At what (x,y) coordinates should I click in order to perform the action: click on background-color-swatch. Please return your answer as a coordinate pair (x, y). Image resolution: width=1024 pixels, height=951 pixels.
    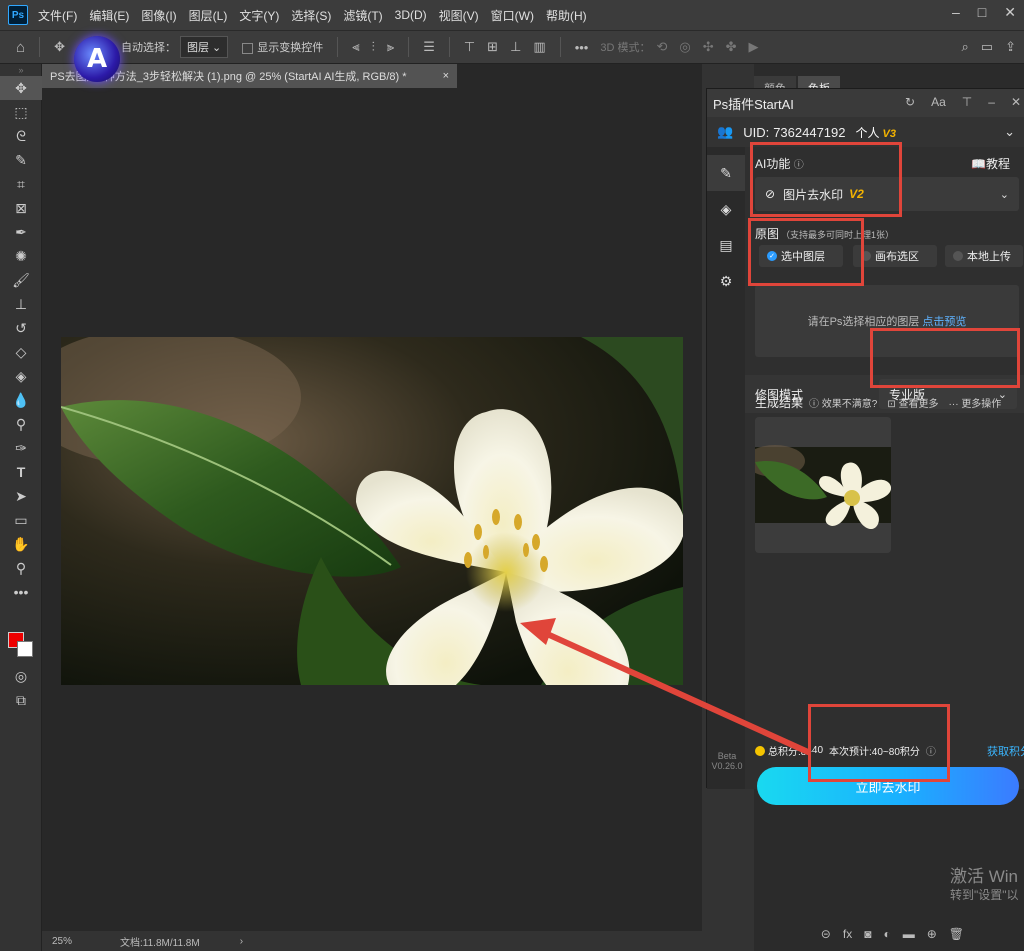
    Looking at the image, I should click on (25, 649).